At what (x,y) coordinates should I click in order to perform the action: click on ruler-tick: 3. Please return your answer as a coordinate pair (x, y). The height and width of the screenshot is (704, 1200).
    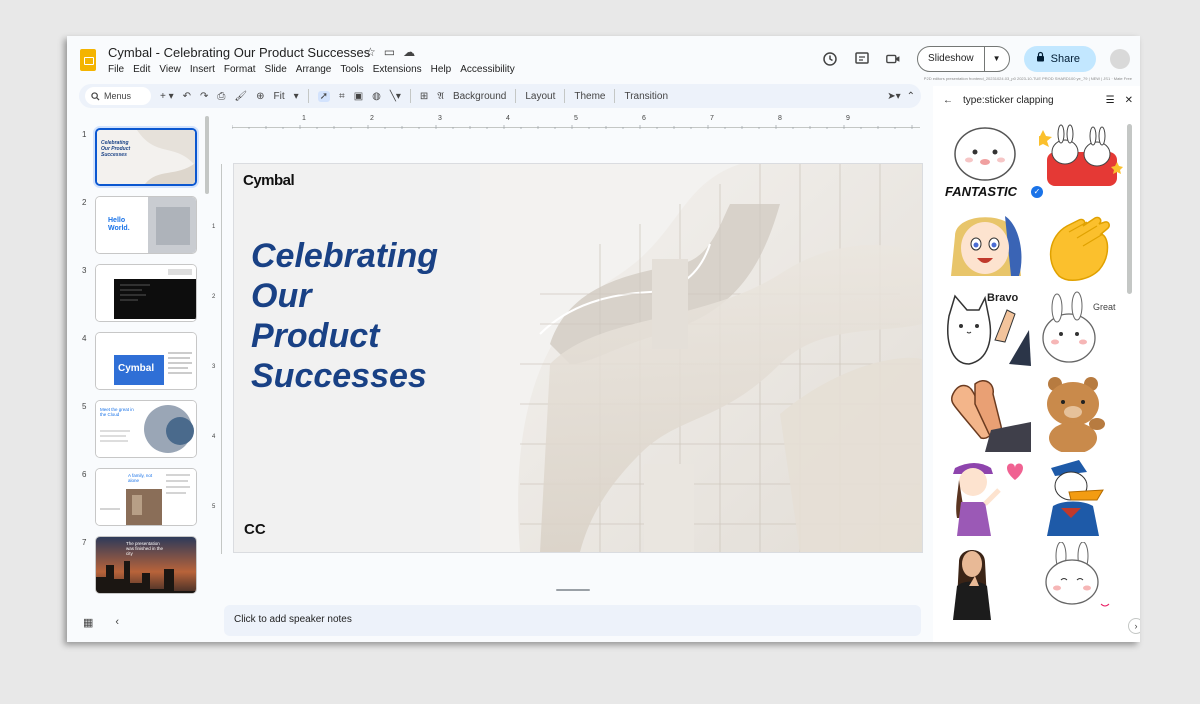
    Looking at the image, I should click on (440, 118).